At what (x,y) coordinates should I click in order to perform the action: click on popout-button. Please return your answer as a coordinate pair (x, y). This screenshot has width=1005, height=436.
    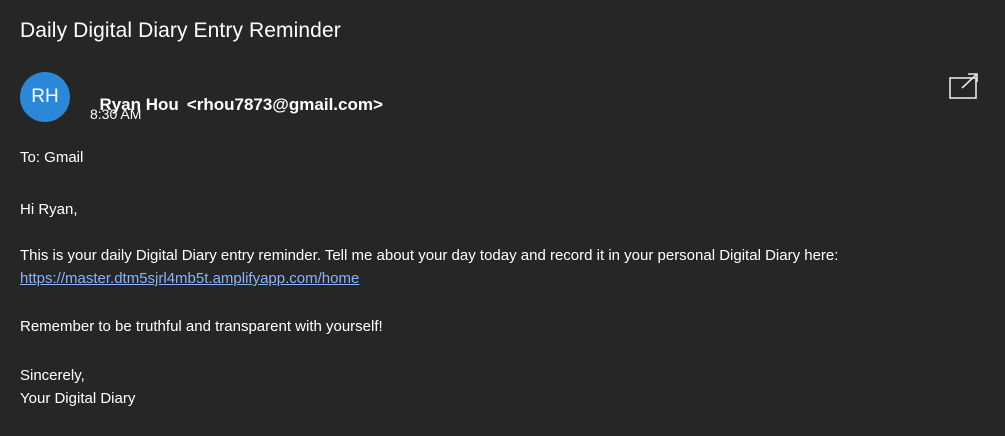
    Looking at the image, I should click on (964, 87).